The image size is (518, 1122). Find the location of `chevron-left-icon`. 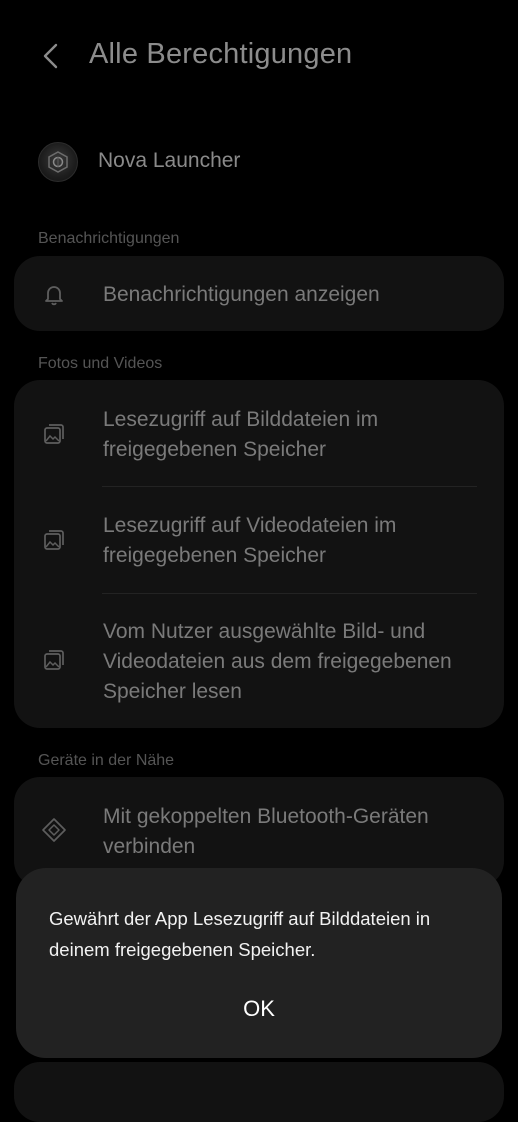

chevron-left-icon is located at coordinates (50, 56).